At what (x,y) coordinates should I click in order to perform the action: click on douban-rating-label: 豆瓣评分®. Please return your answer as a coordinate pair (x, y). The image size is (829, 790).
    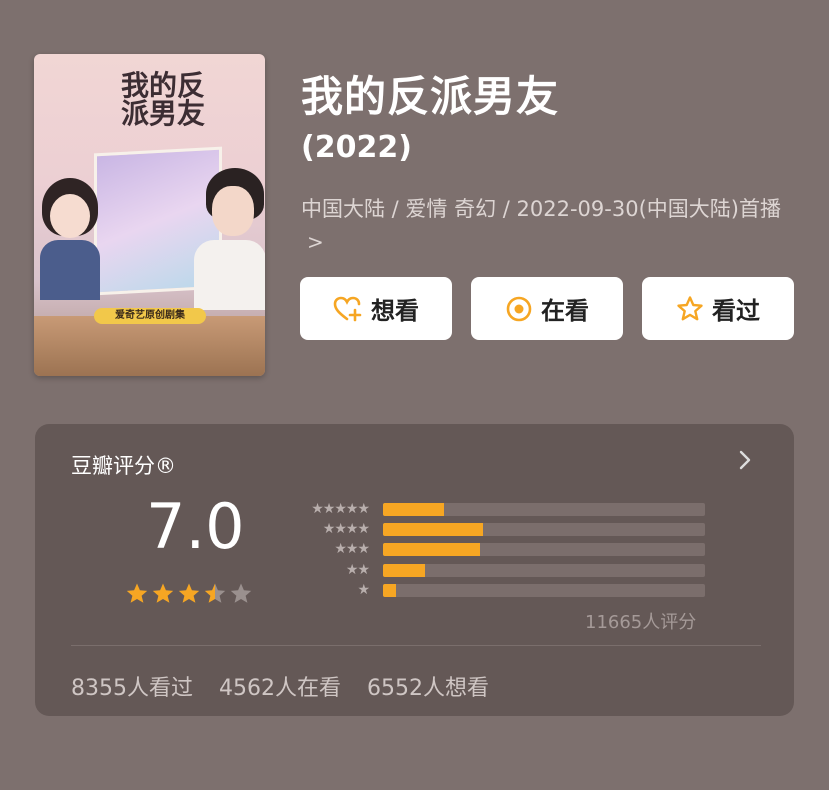
    Looking at the image, I should click on (123, 466).